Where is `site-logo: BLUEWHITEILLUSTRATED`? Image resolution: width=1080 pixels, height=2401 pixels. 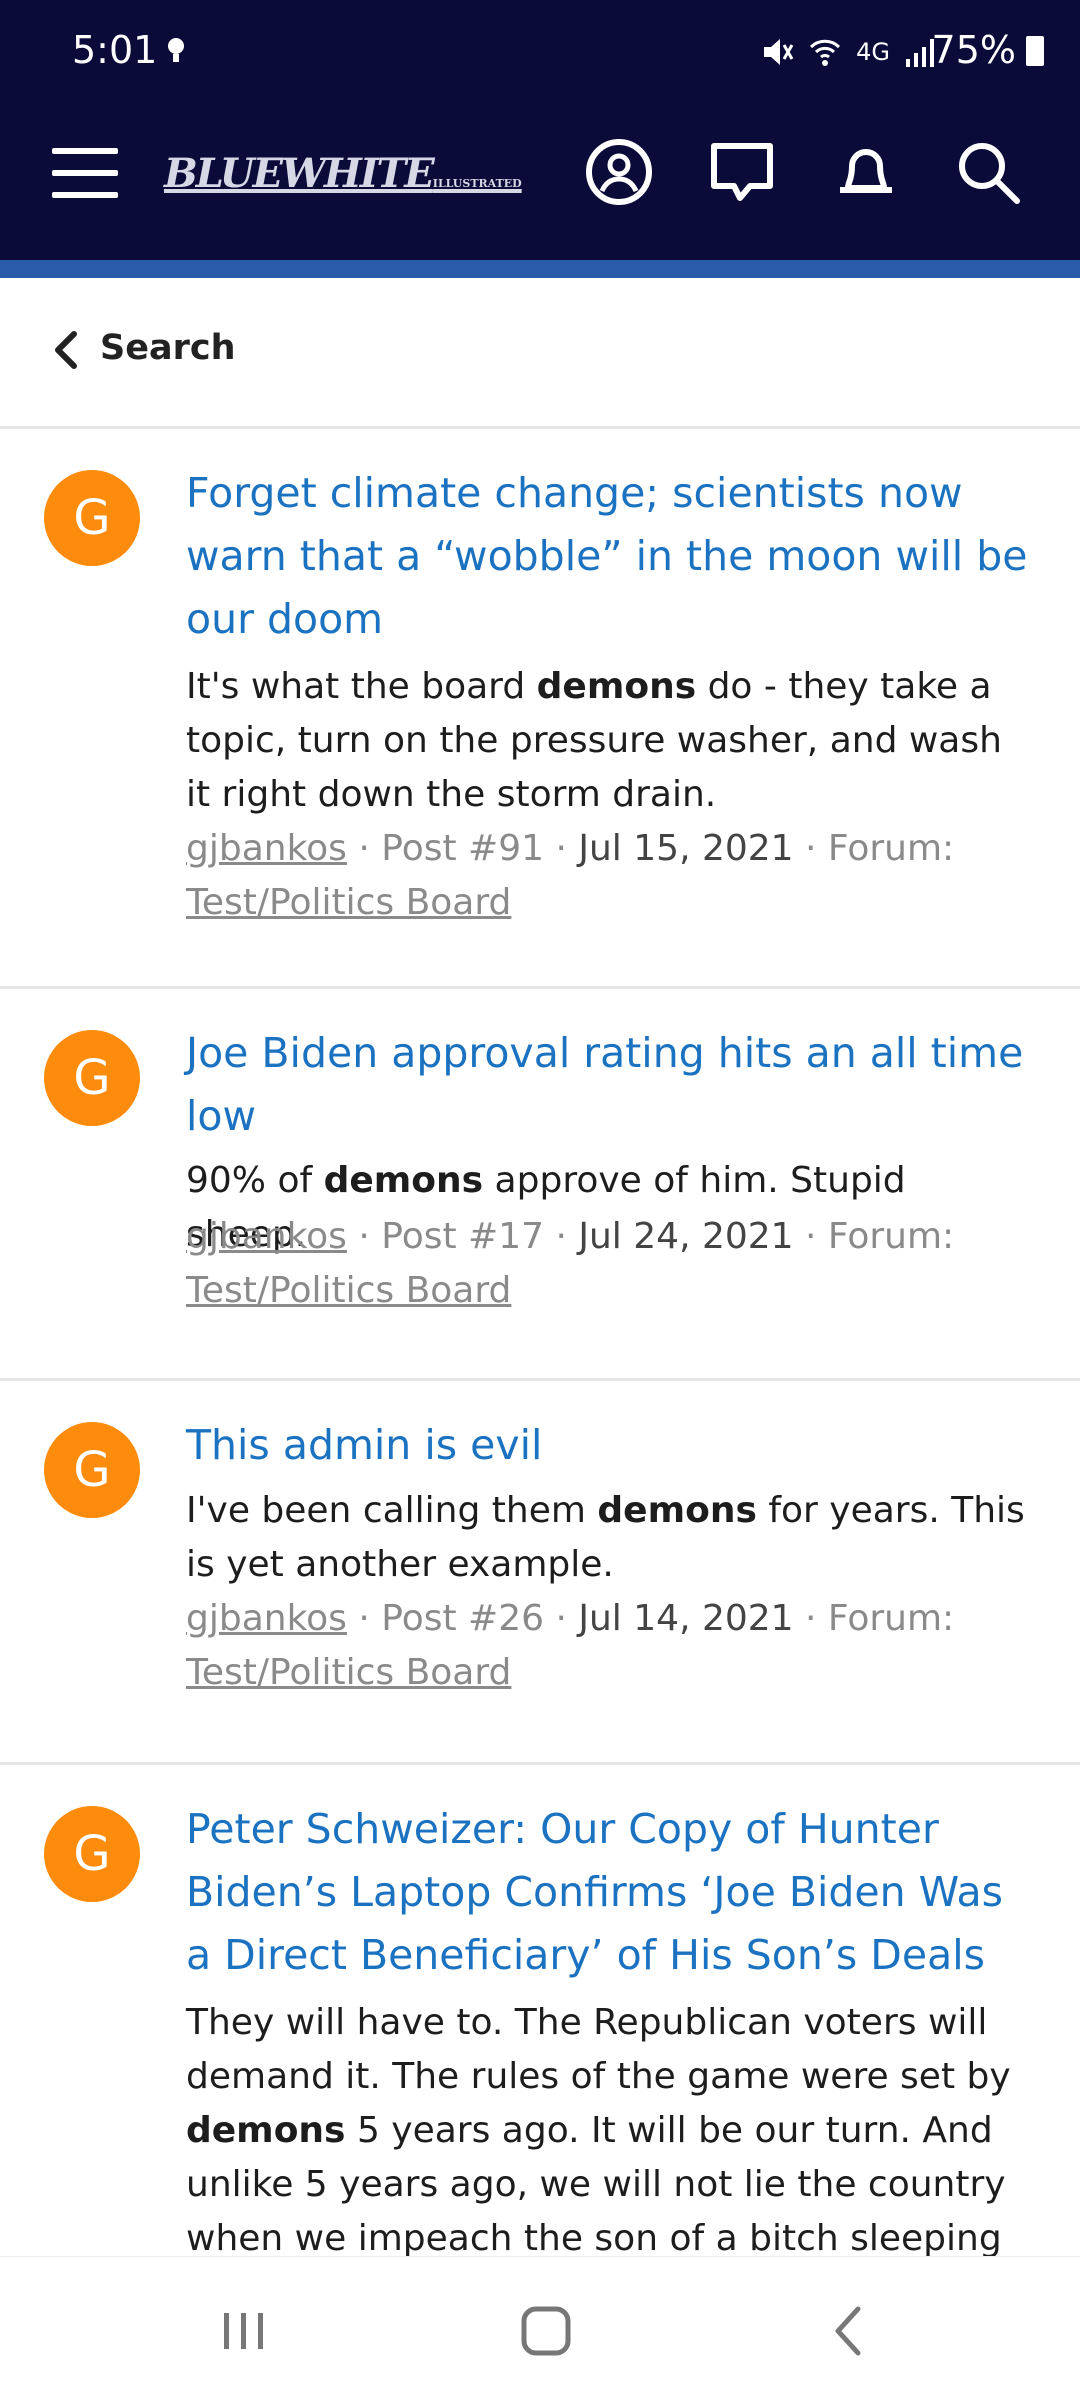 site-logo: BLUEWHITEILLUSTRATED is located at coordinates (343, 173).